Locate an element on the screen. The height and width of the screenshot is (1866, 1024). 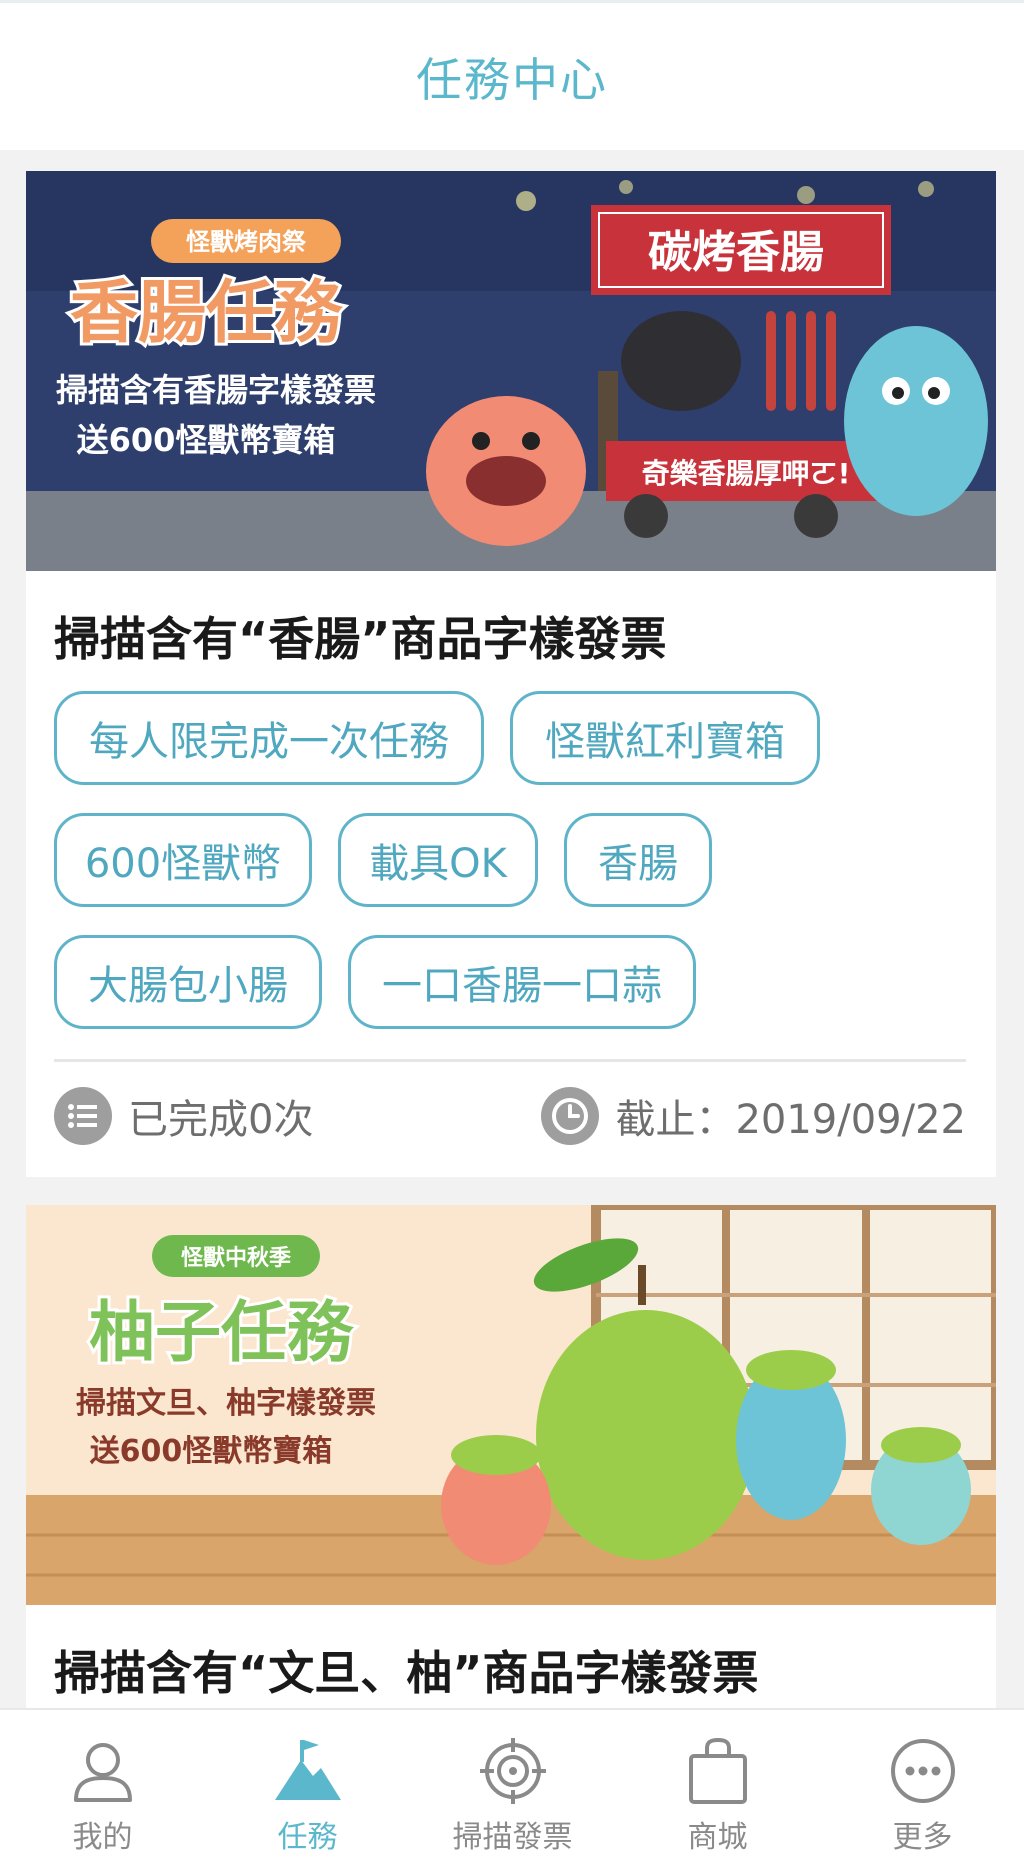
tab-tasks: 任務 is located at coordinates (307, 1788).